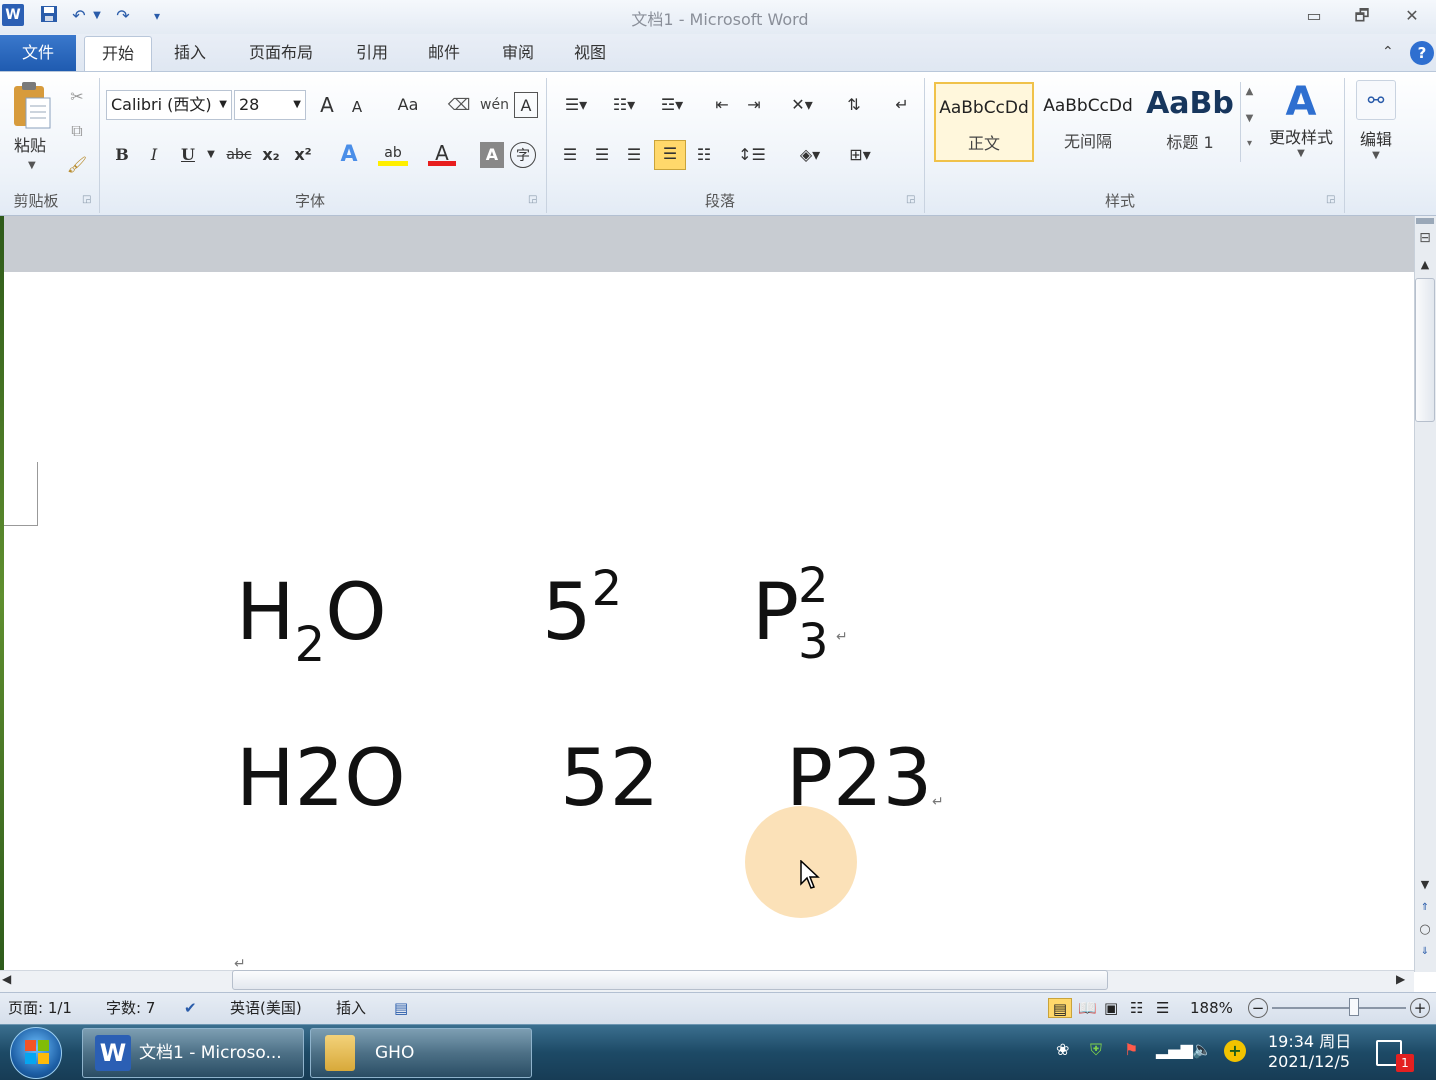 The image size is (1436, 1080). I want to click on strikethrough-button: abc, so click(239, 155).